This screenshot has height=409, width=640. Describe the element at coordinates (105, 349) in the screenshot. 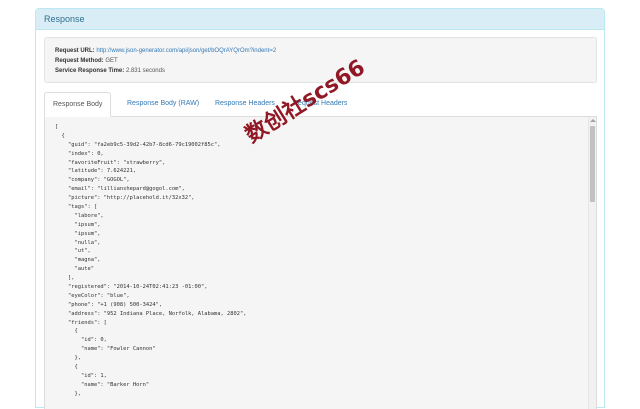

I see `code-line: "name": "Fowler Cannon"` at that location.